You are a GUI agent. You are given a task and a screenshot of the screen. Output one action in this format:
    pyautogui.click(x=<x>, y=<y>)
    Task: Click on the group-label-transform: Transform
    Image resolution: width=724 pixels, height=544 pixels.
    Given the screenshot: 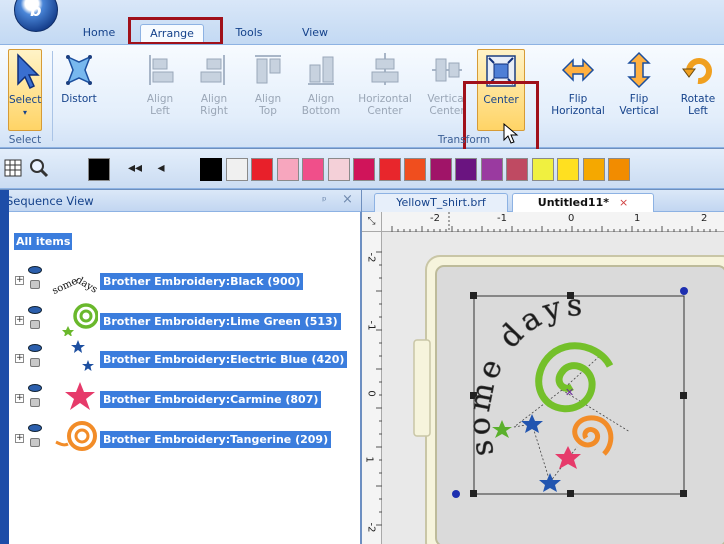 What is the action you would take?
    pyautogui.click(x=464, y=140)
    